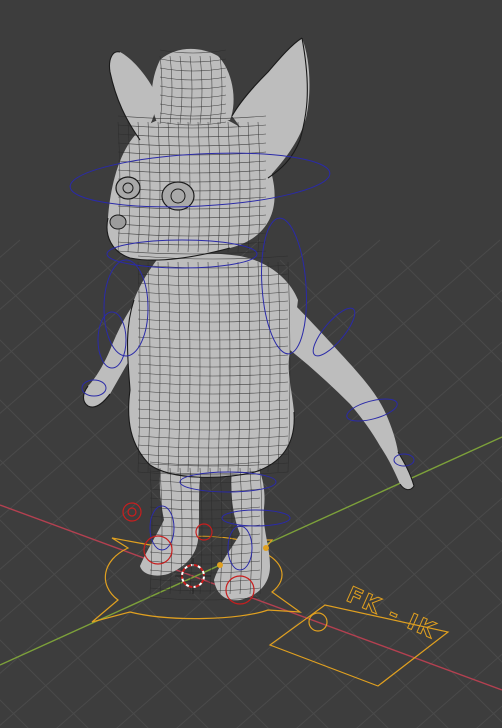 This screenshot has height=728, width=502. I want to click on foot-pivot-marker, so click(220, 565).